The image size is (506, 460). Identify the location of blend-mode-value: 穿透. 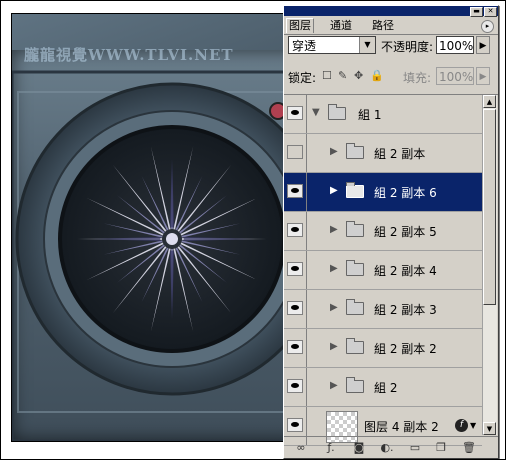
(304, 46).